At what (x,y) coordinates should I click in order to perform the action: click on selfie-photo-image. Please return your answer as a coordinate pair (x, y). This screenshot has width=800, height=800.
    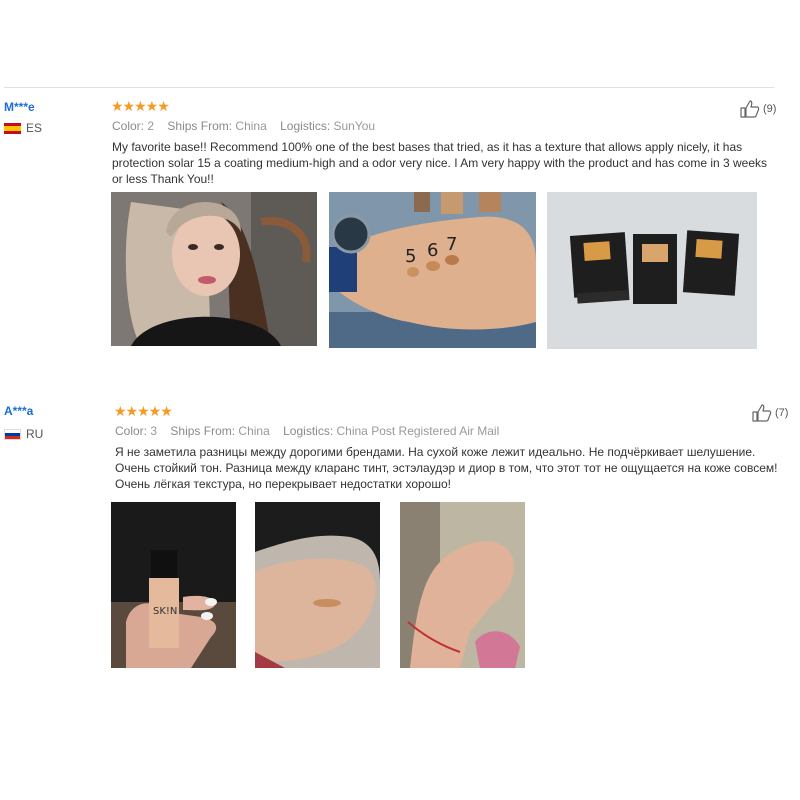
    Looking at the image, I should click on (214, 269).